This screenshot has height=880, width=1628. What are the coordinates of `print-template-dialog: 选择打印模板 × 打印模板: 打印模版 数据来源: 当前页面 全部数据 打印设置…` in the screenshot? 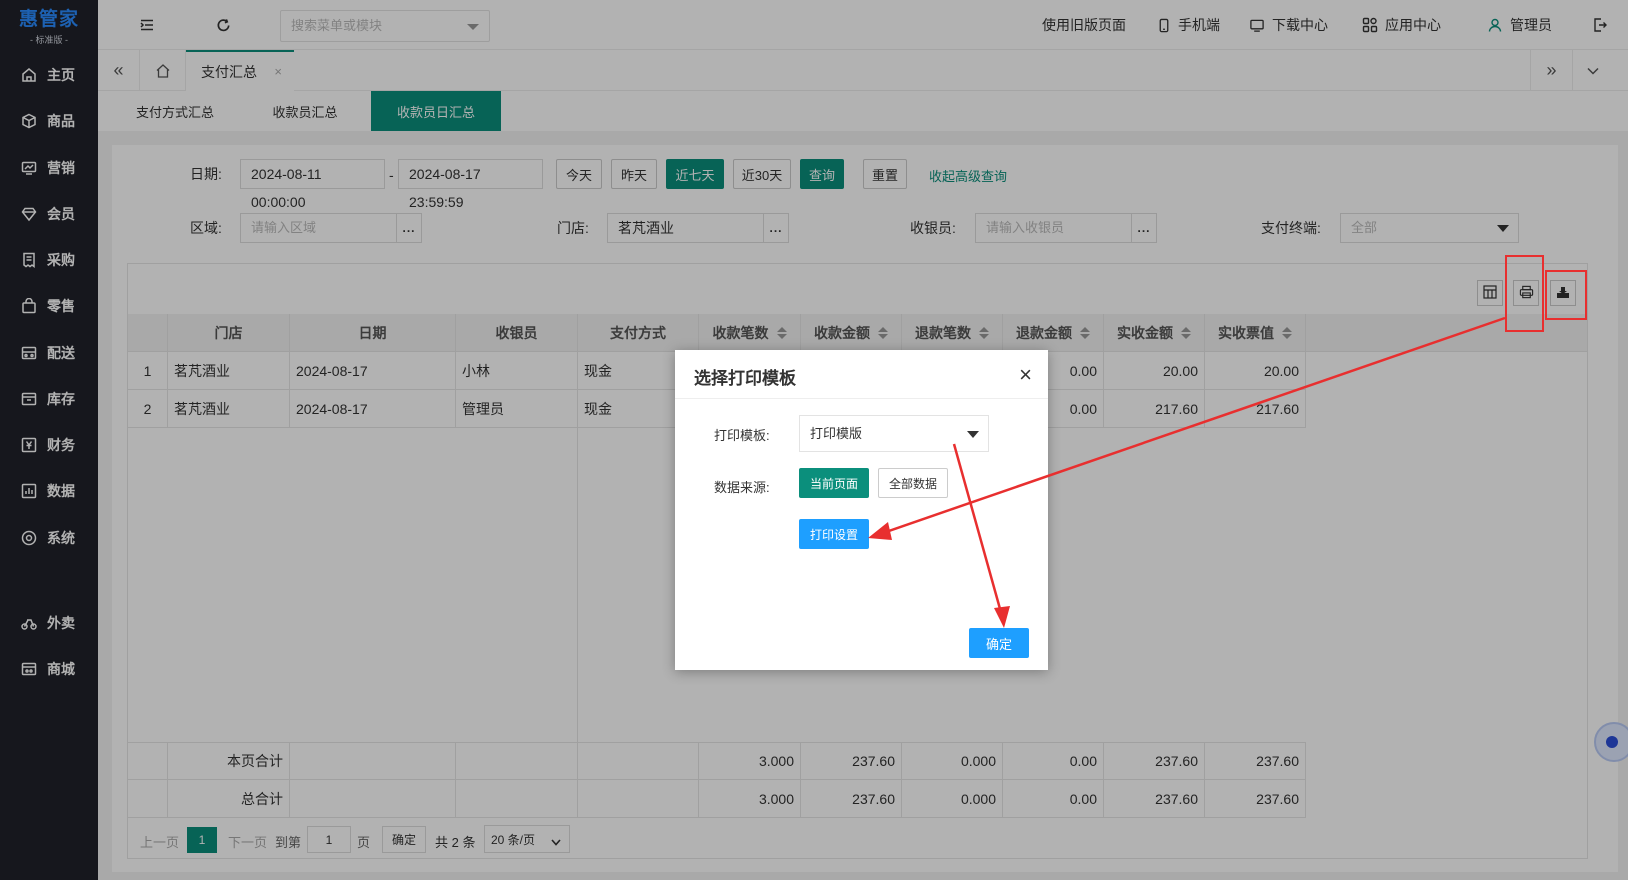 It's located at (861, 510).